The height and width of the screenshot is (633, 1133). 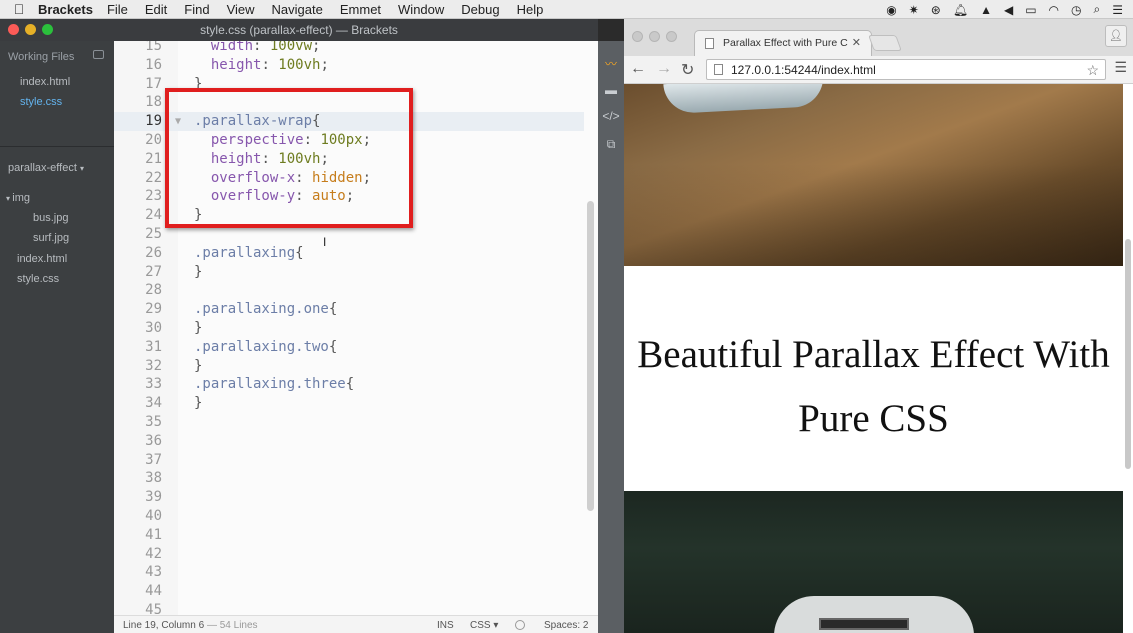 I want to click on live-preview-icon: 〰, so click(x=611, y=63).